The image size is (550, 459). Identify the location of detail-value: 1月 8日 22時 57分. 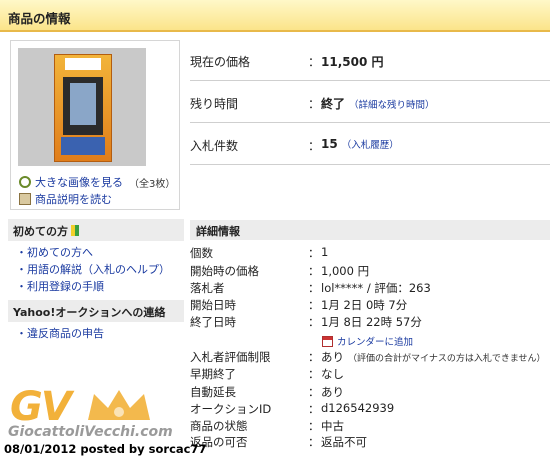
(371, 322).